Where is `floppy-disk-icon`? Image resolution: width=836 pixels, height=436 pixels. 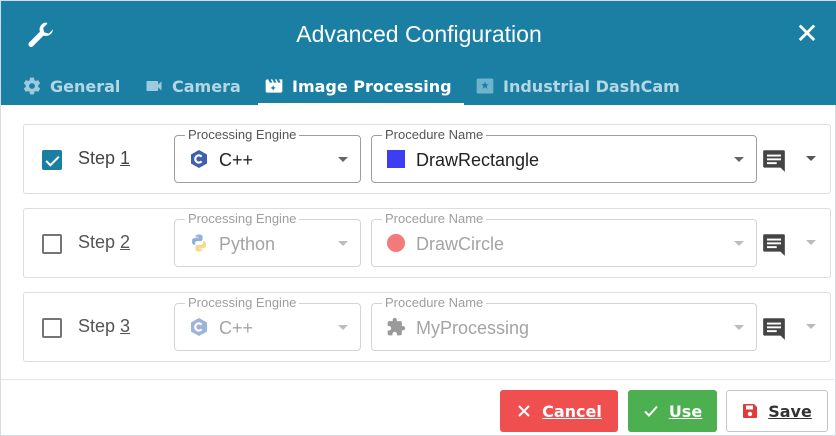 floppy-disk-icon is located at coordinates (750, 411).